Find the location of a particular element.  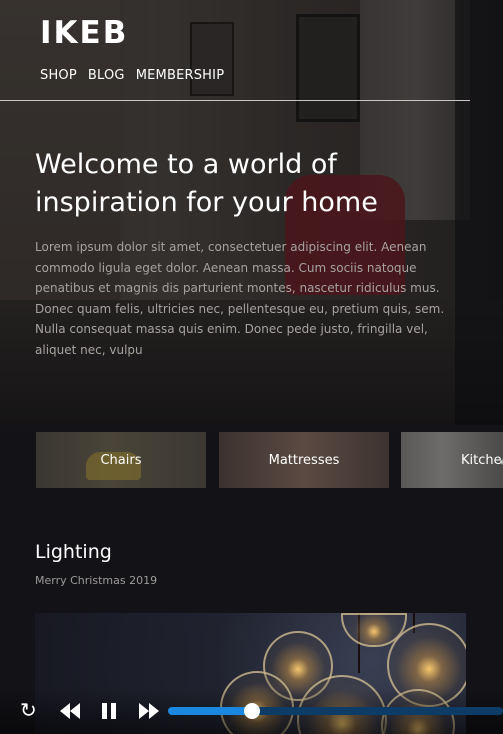

category-label: Mattresses is located at coordinates (304, 460).